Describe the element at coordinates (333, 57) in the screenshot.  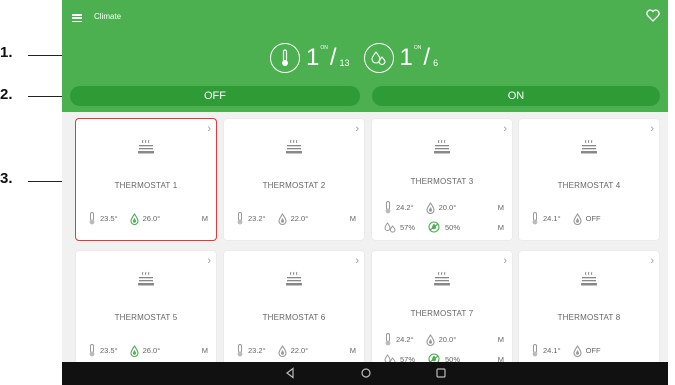
I see `heating-slash: /` at that location.